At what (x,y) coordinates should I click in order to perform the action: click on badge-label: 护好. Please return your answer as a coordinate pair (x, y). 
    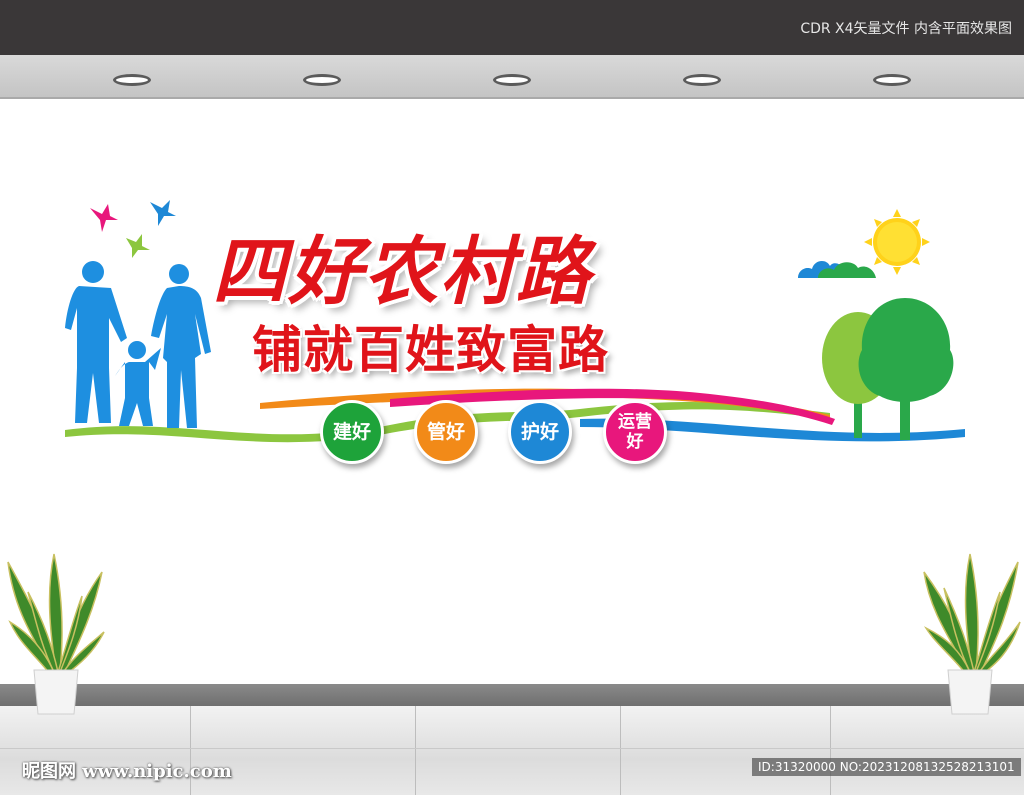
    Looking at the image, I should click on (539, 432).